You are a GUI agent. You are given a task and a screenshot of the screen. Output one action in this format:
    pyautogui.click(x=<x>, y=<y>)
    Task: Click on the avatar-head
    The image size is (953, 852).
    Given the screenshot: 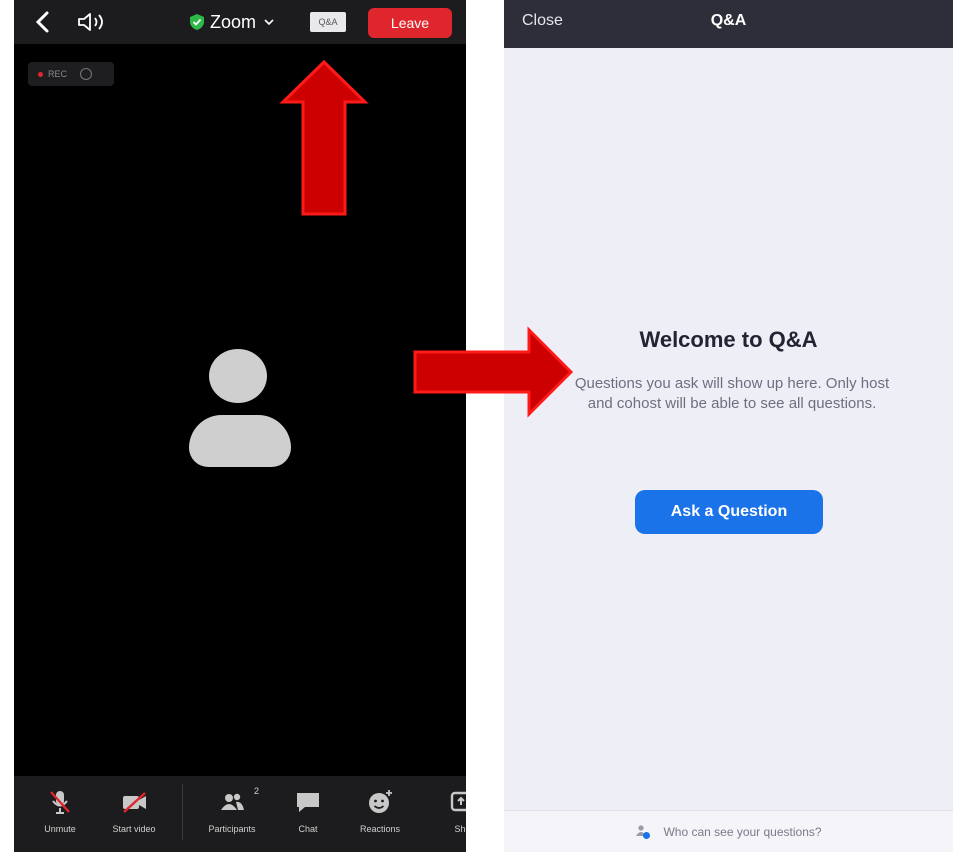 What is the action you would take?
    pyautogui.click(x=238, y=376)
    